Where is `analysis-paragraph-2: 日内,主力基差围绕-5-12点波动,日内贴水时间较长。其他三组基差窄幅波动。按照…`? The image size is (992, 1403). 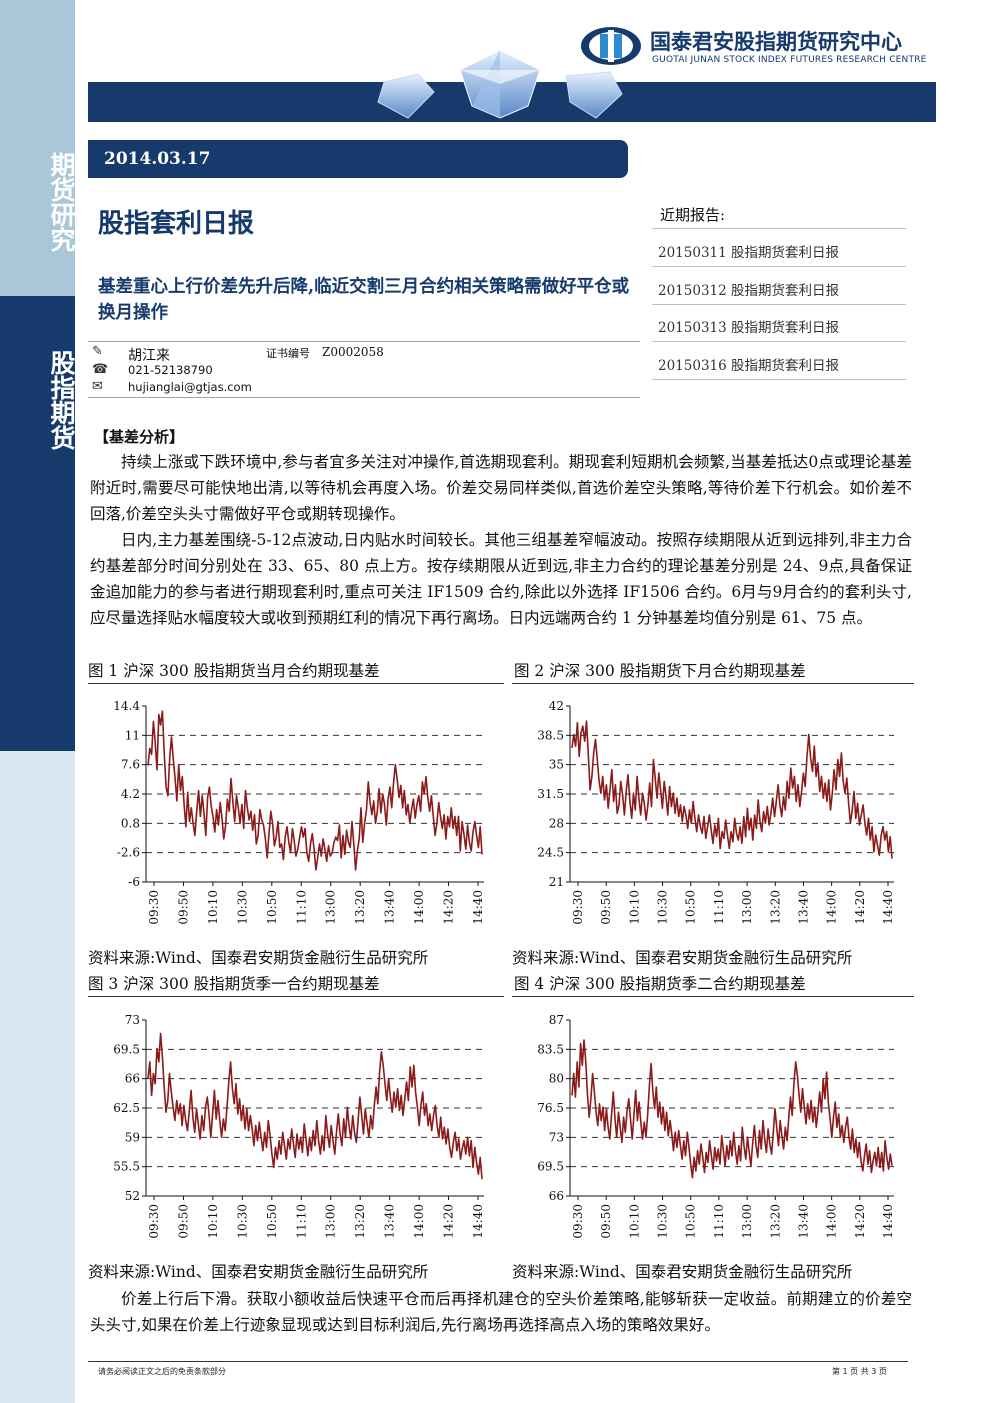
analysis-paragraph-2: 日内,主力基差围绕-5-12点波动,日内贴水时间较长。其他三组基差窄幅波动。按照… is located at coordinates (501, 579).